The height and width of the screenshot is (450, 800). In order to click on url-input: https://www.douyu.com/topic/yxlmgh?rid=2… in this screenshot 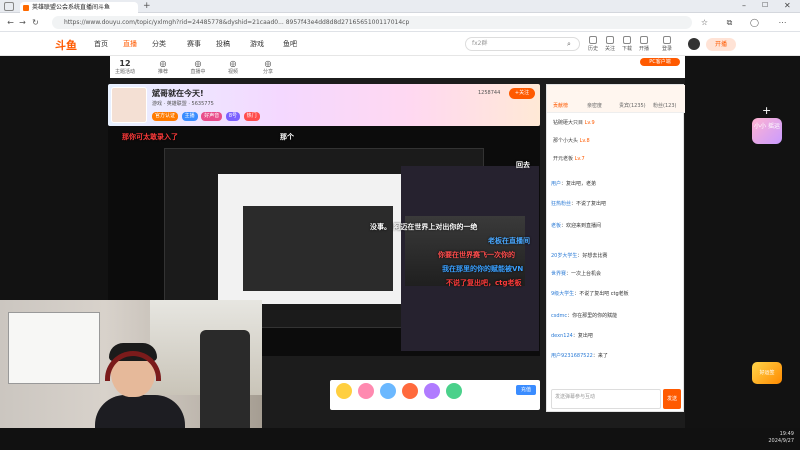, I will do `click(372, 22)`.